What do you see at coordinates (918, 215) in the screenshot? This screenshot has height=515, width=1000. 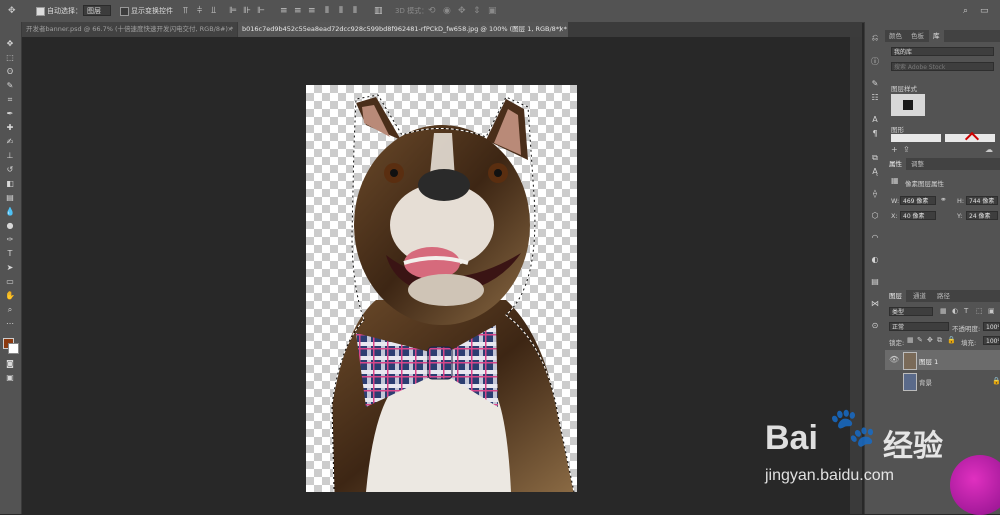 I see `x-field: 40 像素` at bounding box center [918, 215].